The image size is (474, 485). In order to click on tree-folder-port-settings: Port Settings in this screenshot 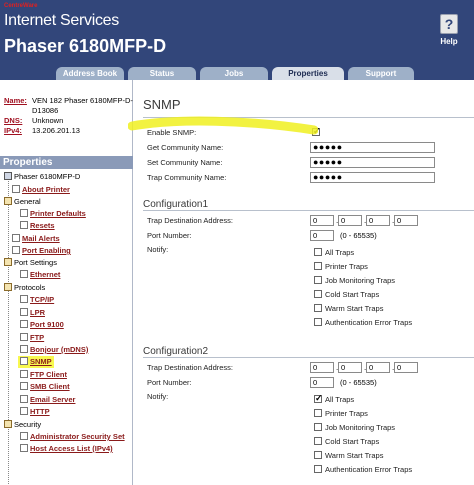, I will do `click(30, 263)`.